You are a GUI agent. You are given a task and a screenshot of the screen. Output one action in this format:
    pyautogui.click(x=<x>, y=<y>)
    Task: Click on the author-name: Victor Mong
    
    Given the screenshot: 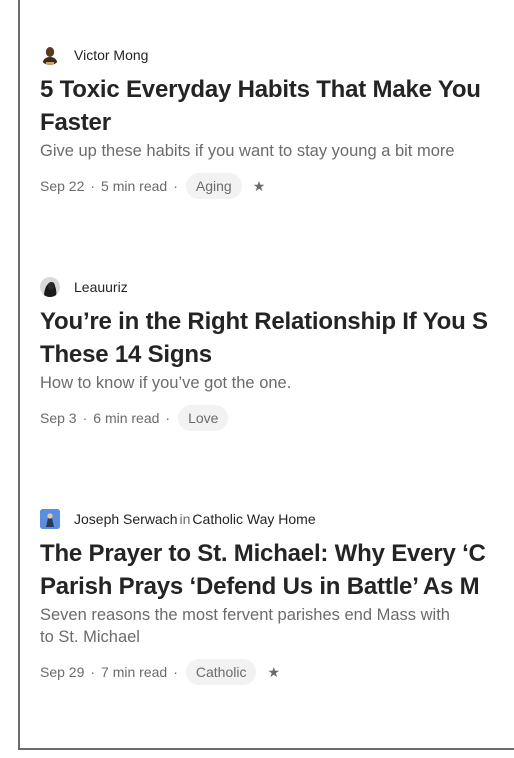 What is the action you would take?
    pyautogui.click(x=111, y=55)
    